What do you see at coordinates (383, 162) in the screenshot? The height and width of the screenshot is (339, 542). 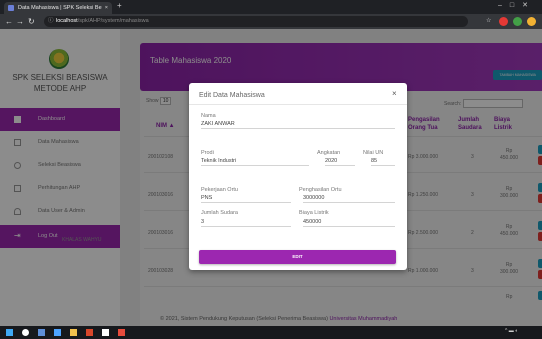 I see `nilai-un-field: 85` at bounding box center [383, 162].